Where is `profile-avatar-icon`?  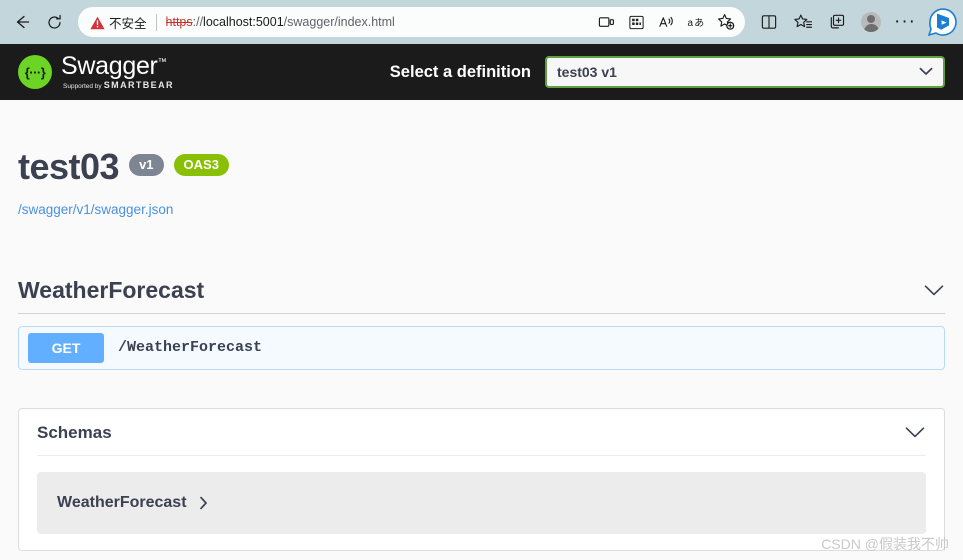
profile-avatar-icon is located at coordinates (871, 22).